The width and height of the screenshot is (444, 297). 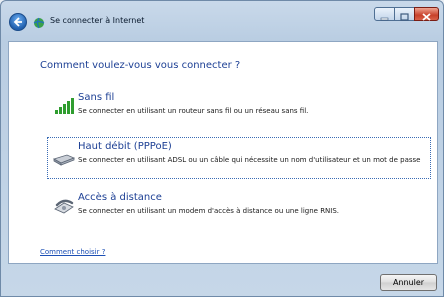 What do you see at coordinates (404, 17) in the screenshot?
I see `maximize-icon` at bounding box center [404, 17].